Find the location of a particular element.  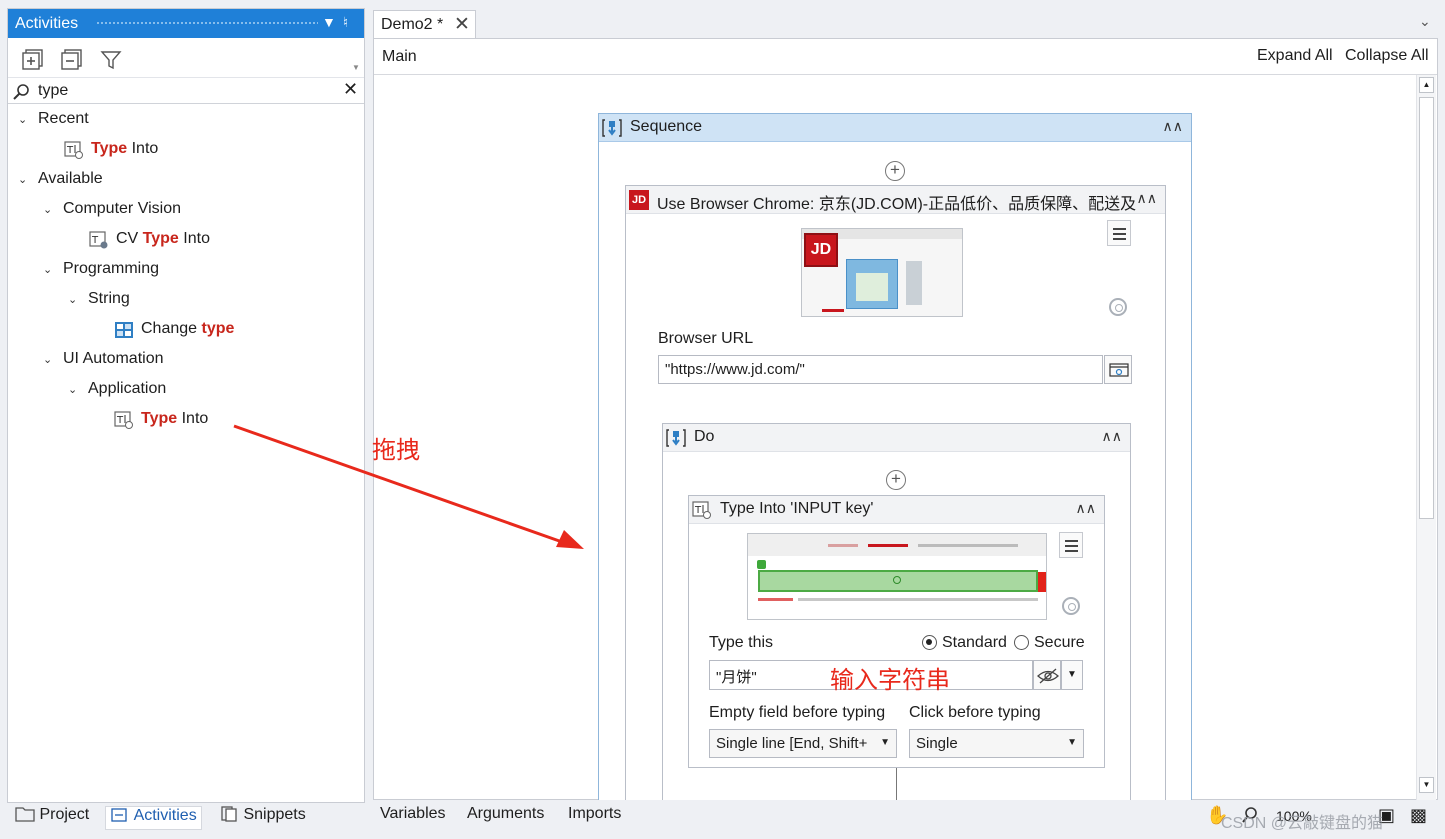

radio-standard is located at coordinates (929, 642).